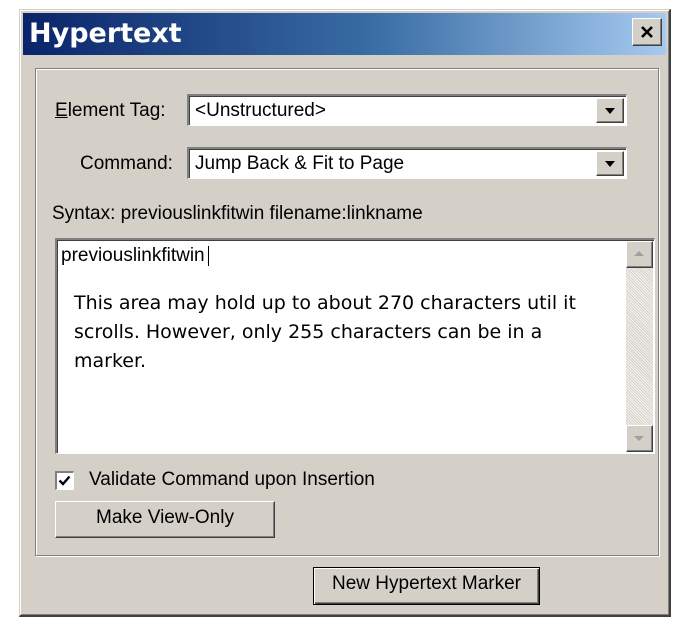 The height and width of the screenshot is (625, 692). I want to click on command-select: Jump Back & Fit to Page, so click(407, 163).